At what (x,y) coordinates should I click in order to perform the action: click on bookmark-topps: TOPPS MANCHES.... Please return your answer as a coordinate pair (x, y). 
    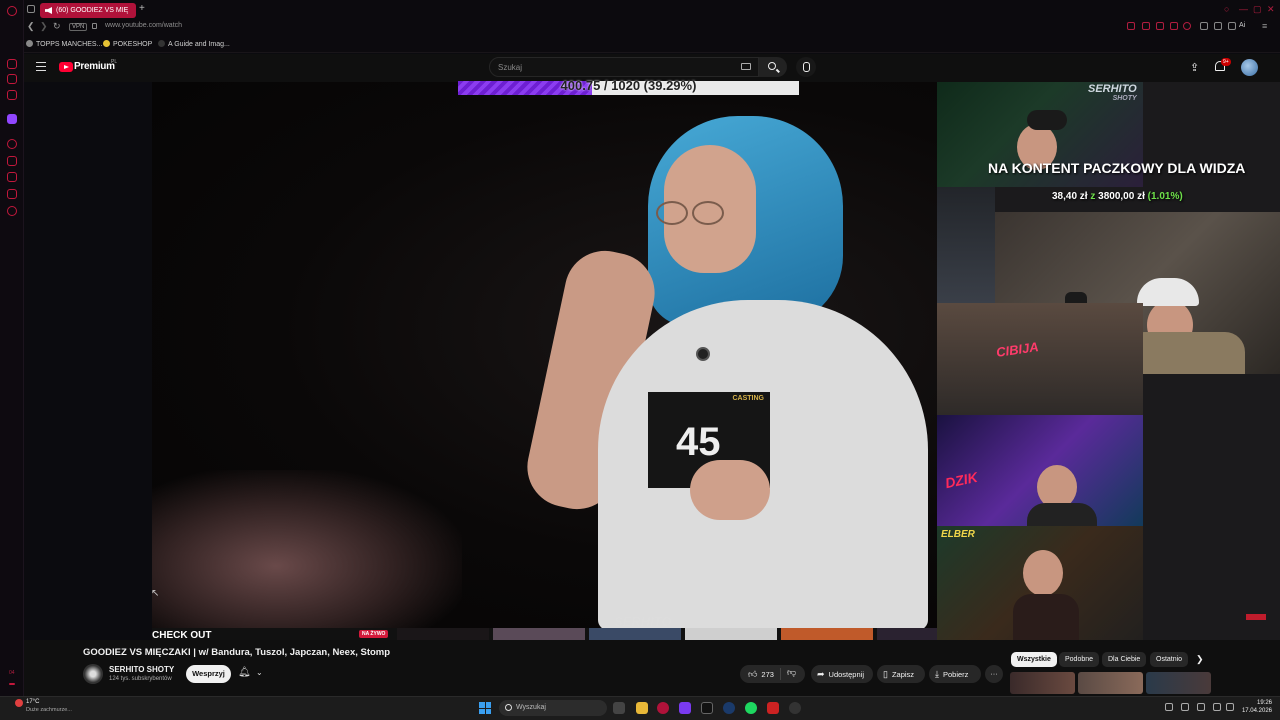
    Looking at the image, I should click on (64, 44).